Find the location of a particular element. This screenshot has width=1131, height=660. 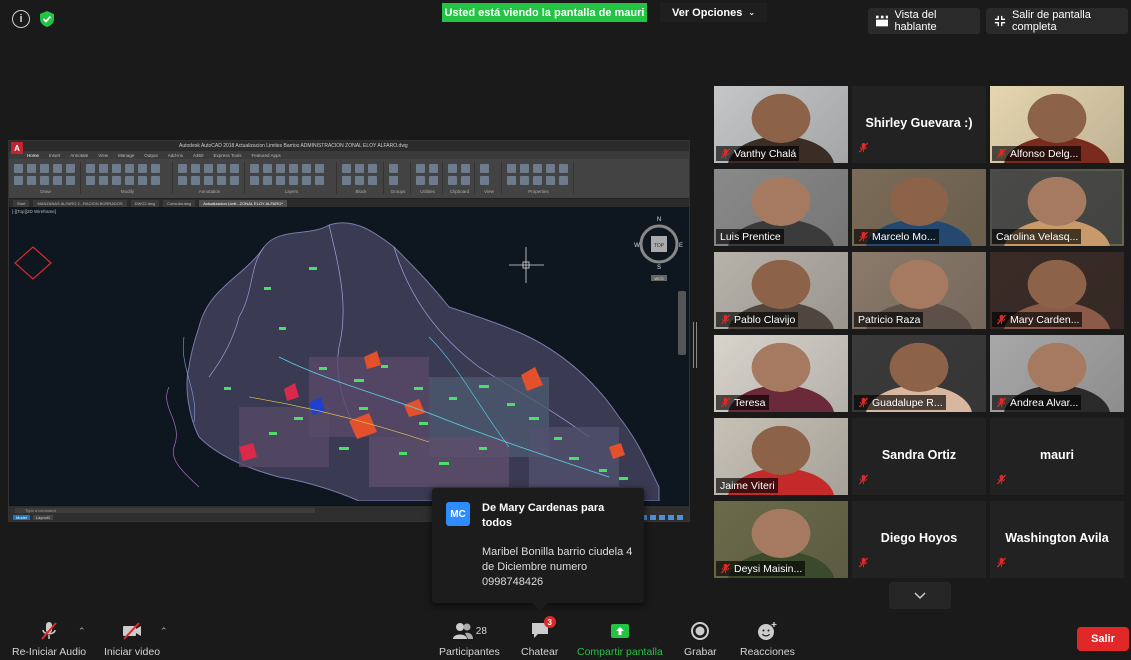

cad-ribbon-tab: Featured Apps is located at coordinates (265, 155).